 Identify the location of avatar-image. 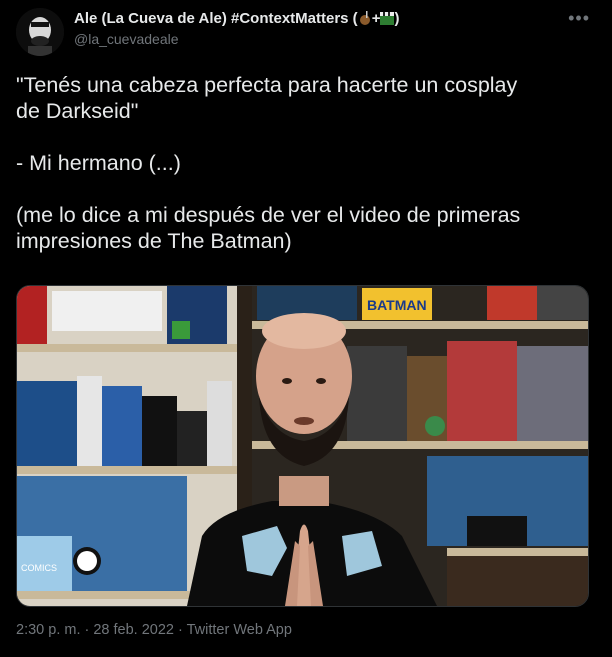
(40, 32).